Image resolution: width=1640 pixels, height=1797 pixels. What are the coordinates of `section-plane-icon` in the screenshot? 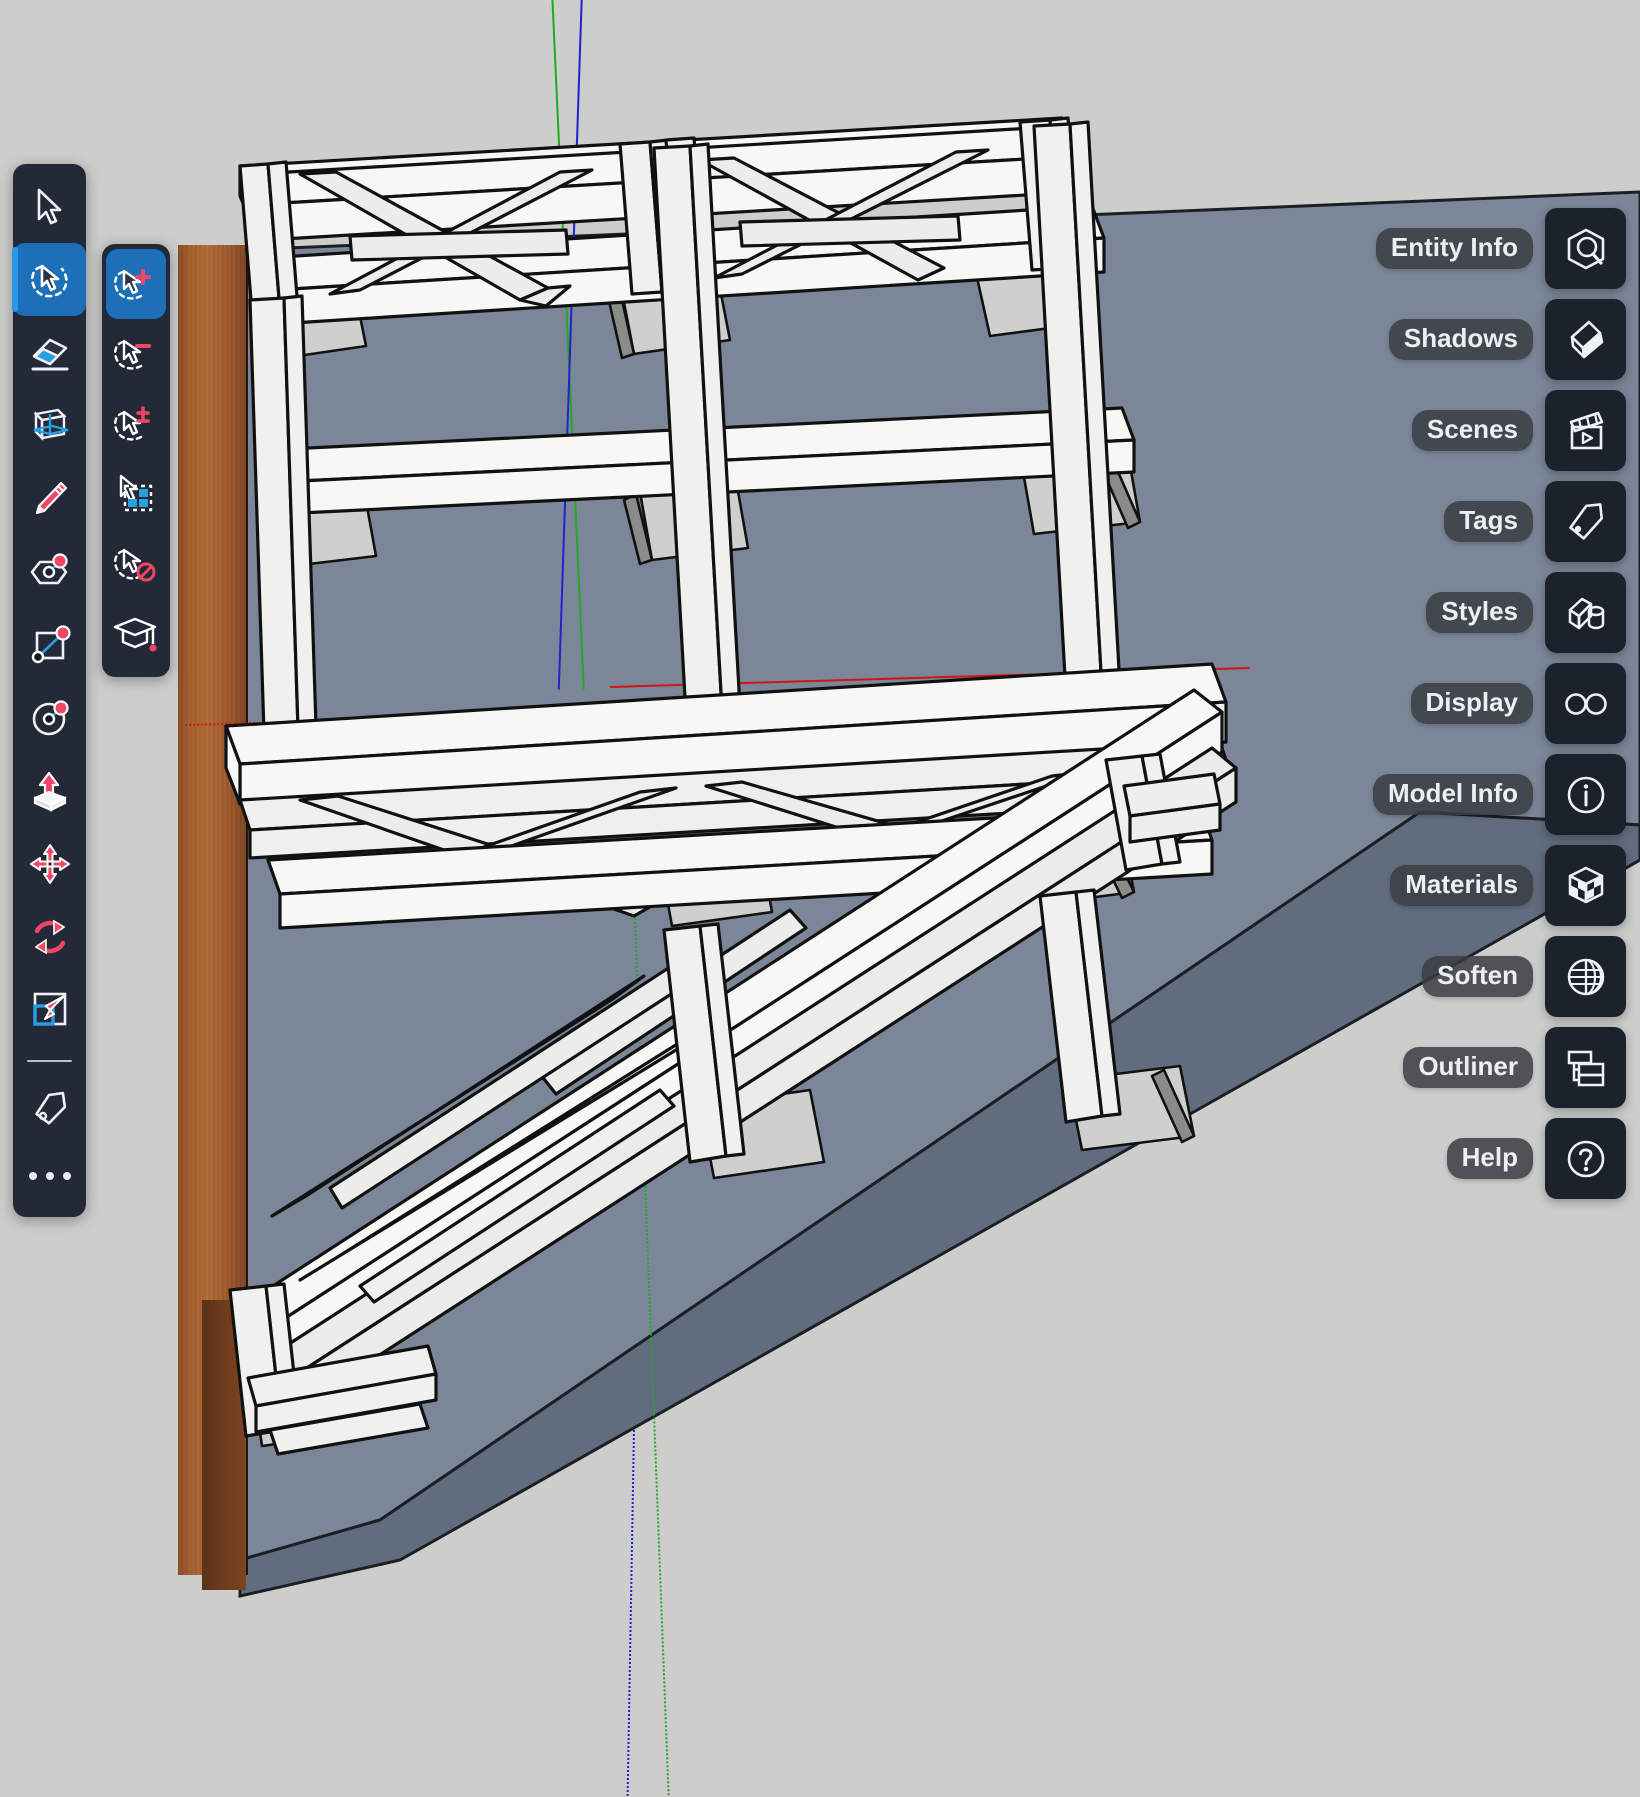 It's located at (50, 424).